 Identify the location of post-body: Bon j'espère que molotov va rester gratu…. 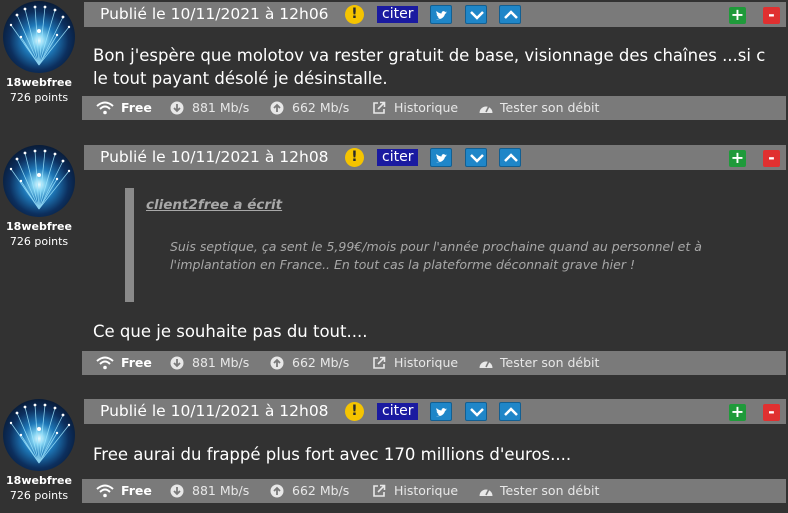
(429, 67).